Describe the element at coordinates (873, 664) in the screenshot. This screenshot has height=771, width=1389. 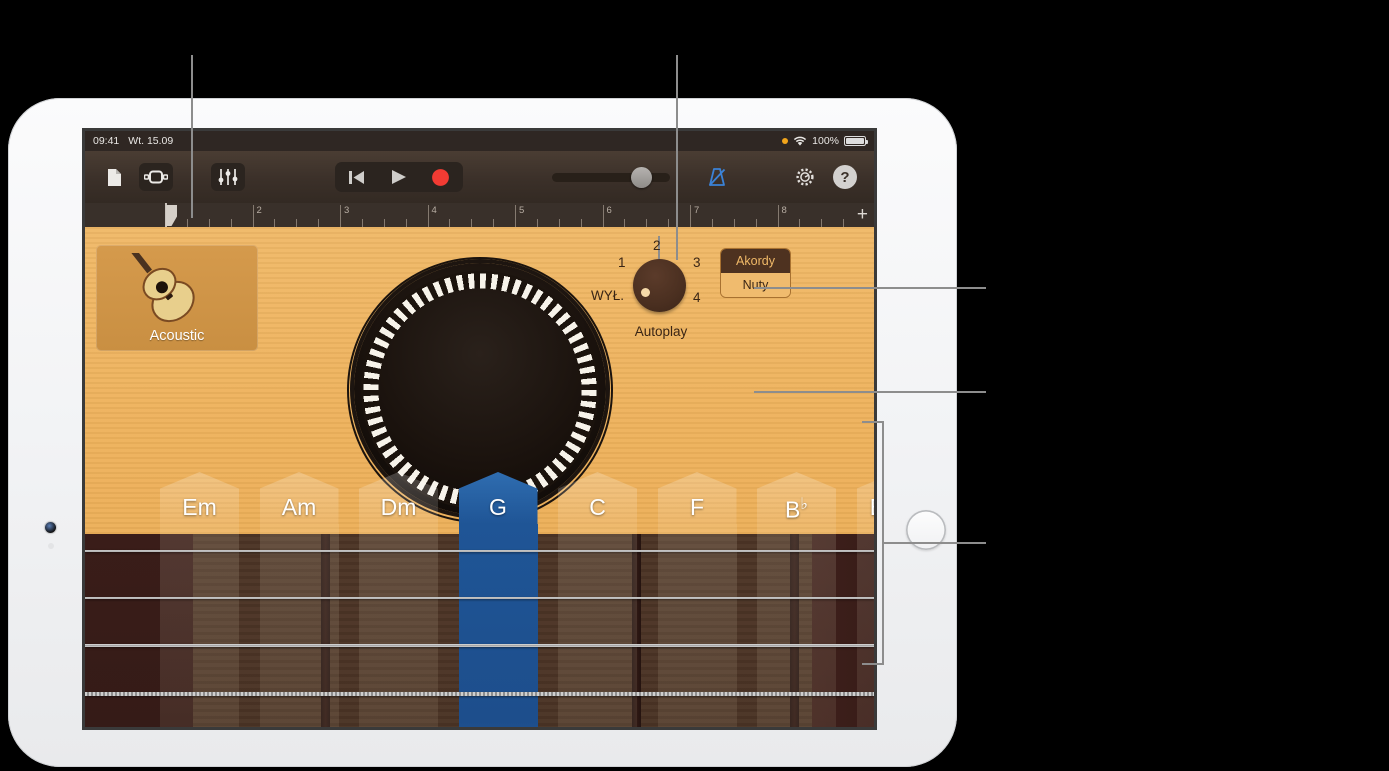
I see `callout-bracket-bottom` at that location.